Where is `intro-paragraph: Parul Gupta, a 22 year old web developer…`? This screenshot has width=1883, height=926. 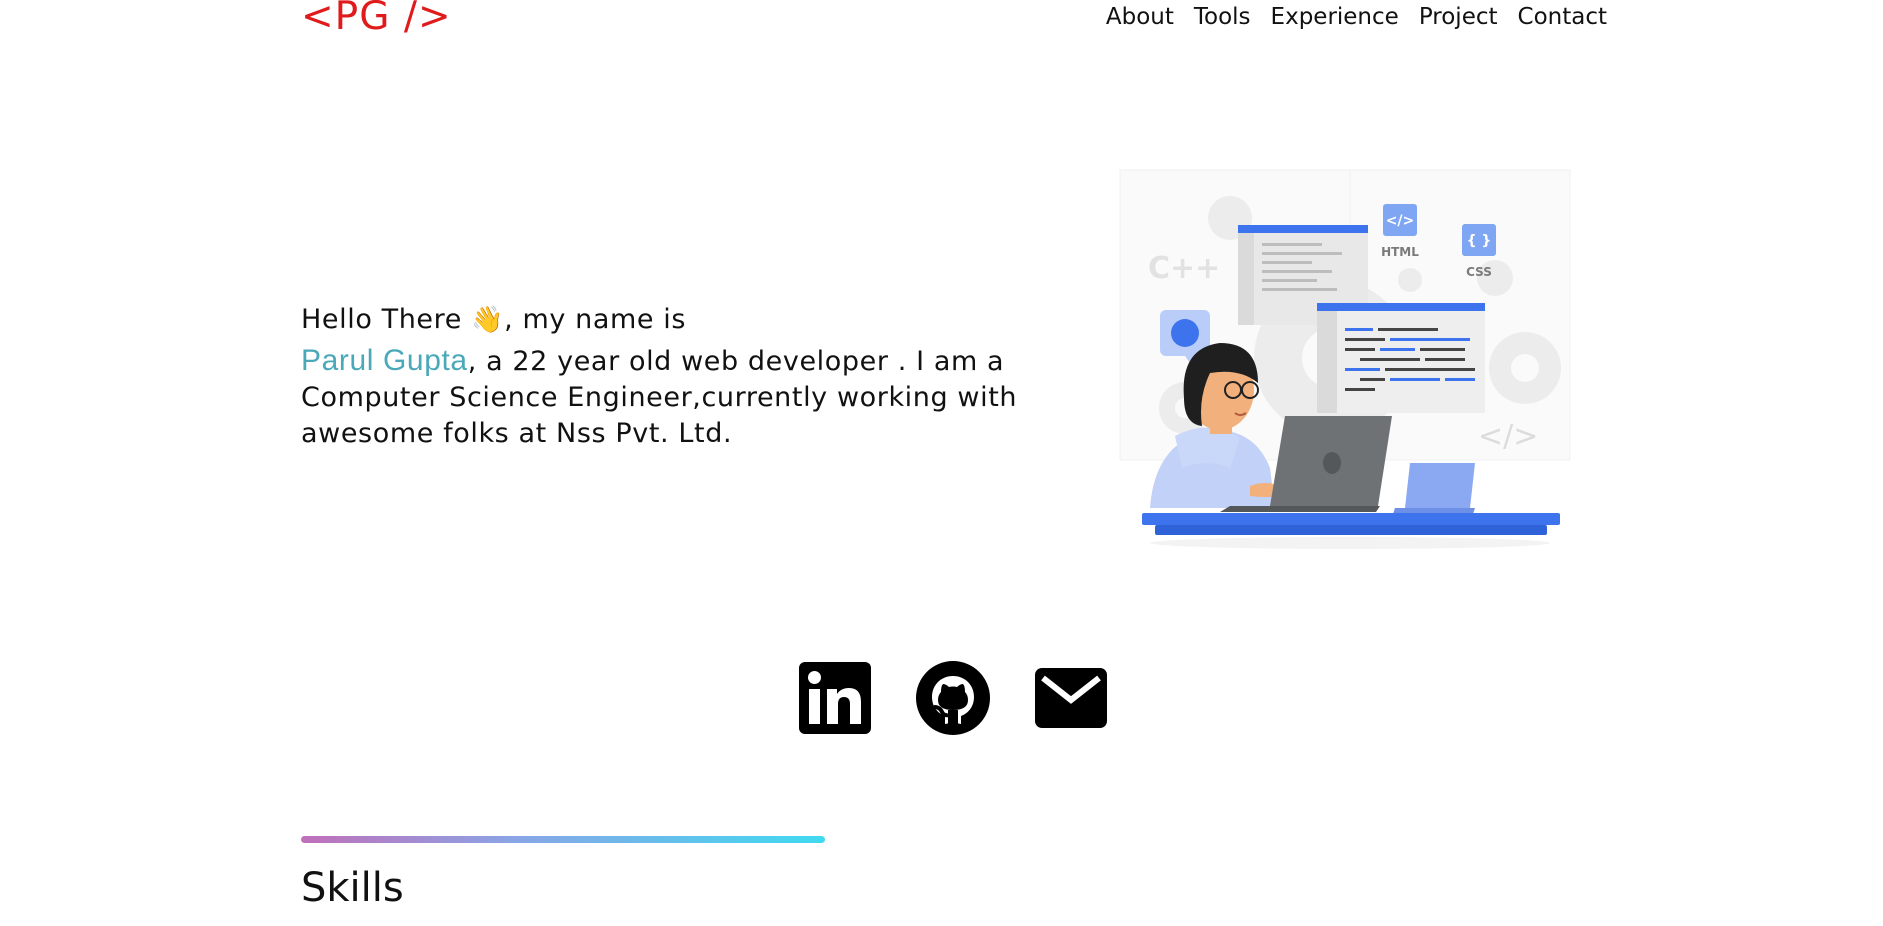
intro-paragraph: Parul Gupta, a 22 year old web developer… is located at coordinates (691, 397).